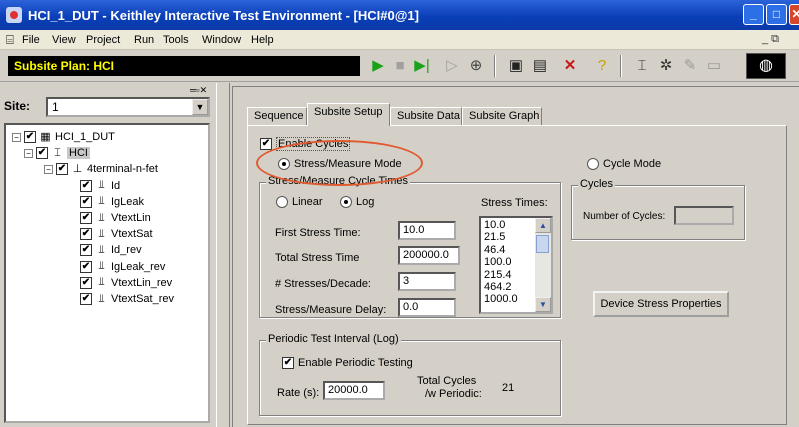 The image size is (799, 427). What do you see at coordinates (305, 144) in the screenshot?
I see `enable-cycles-checkbox: ✔ Enable Cycles` at bounding box center [305, 144].